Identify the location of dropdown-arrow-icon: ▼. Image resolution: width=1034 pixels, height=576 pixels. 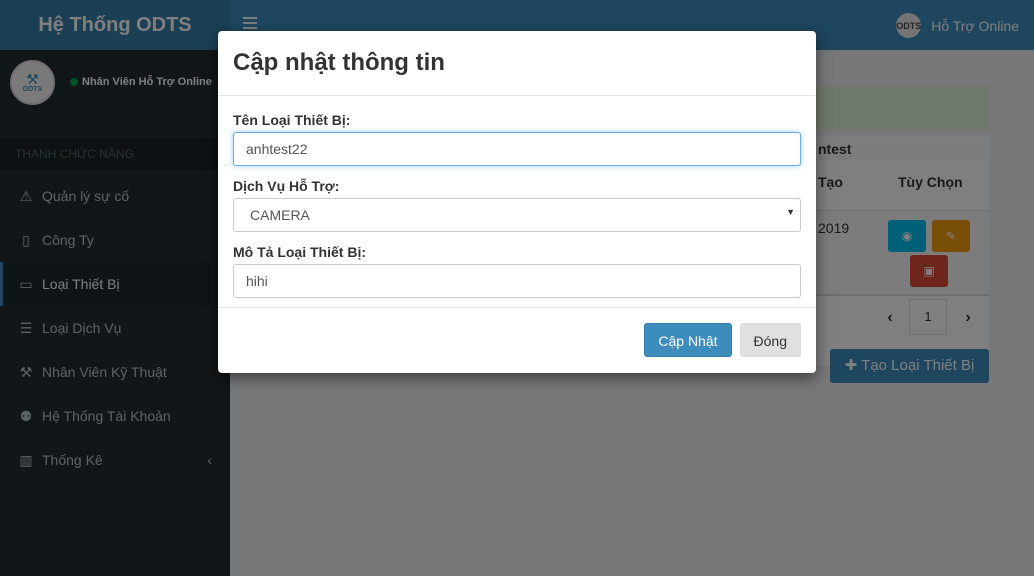
(790, 212).